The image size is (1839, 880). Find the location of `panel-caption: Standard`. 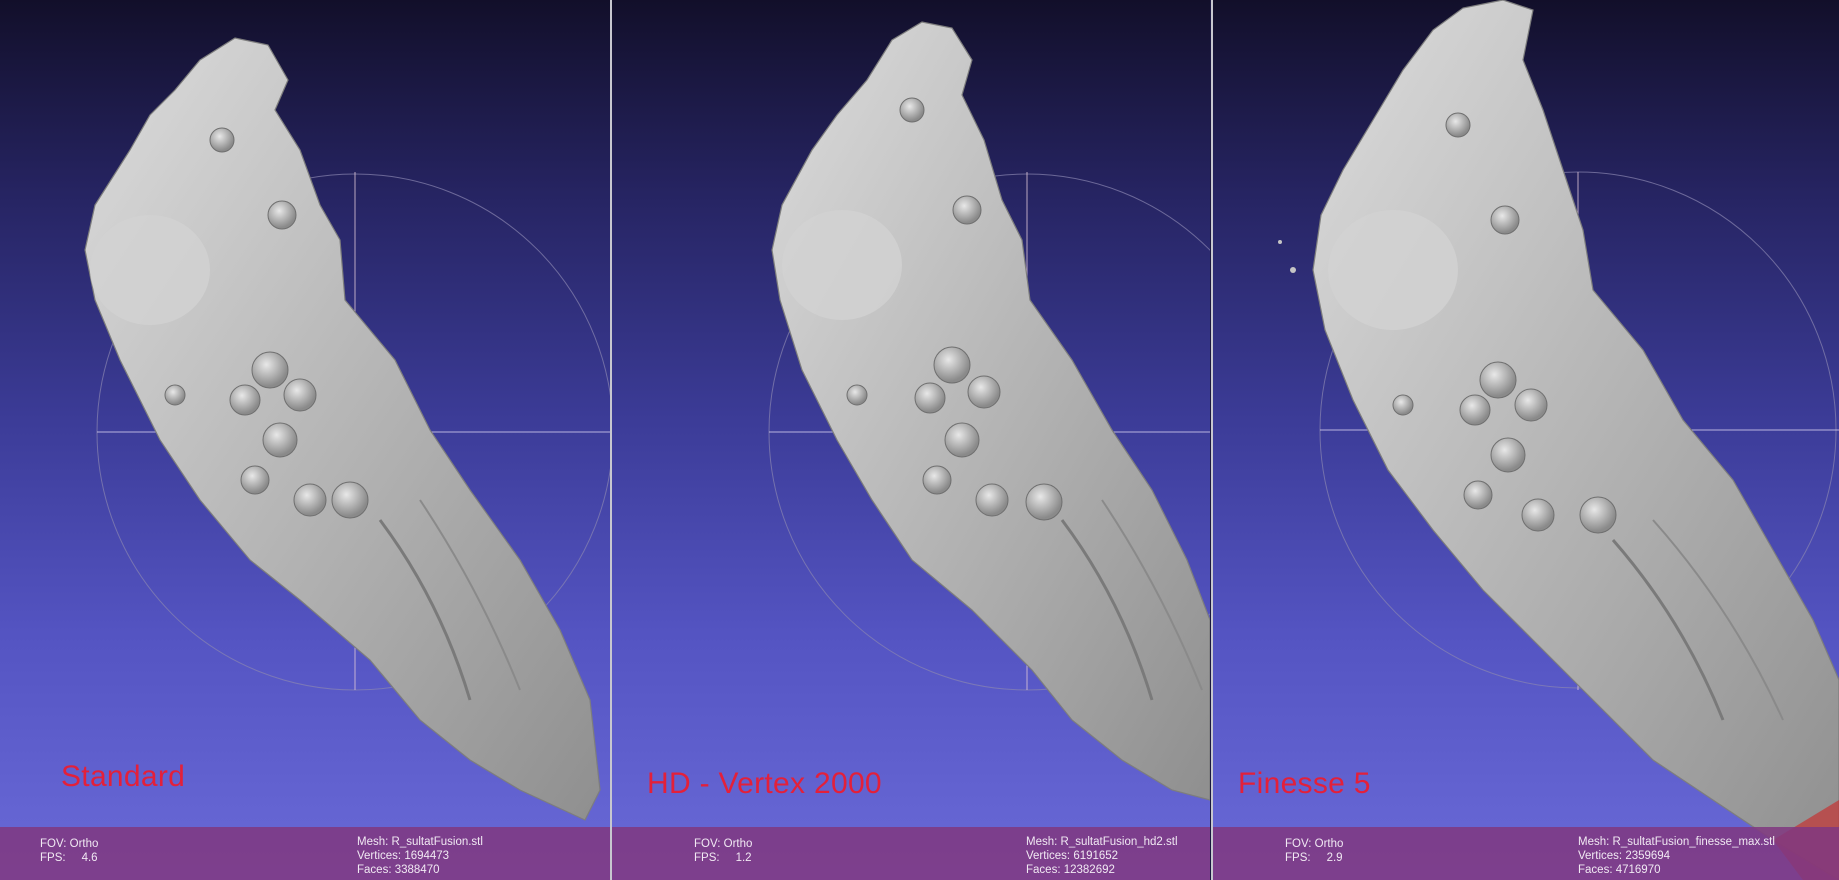

panel-caption: Standard is located at coordinates (123, 776).